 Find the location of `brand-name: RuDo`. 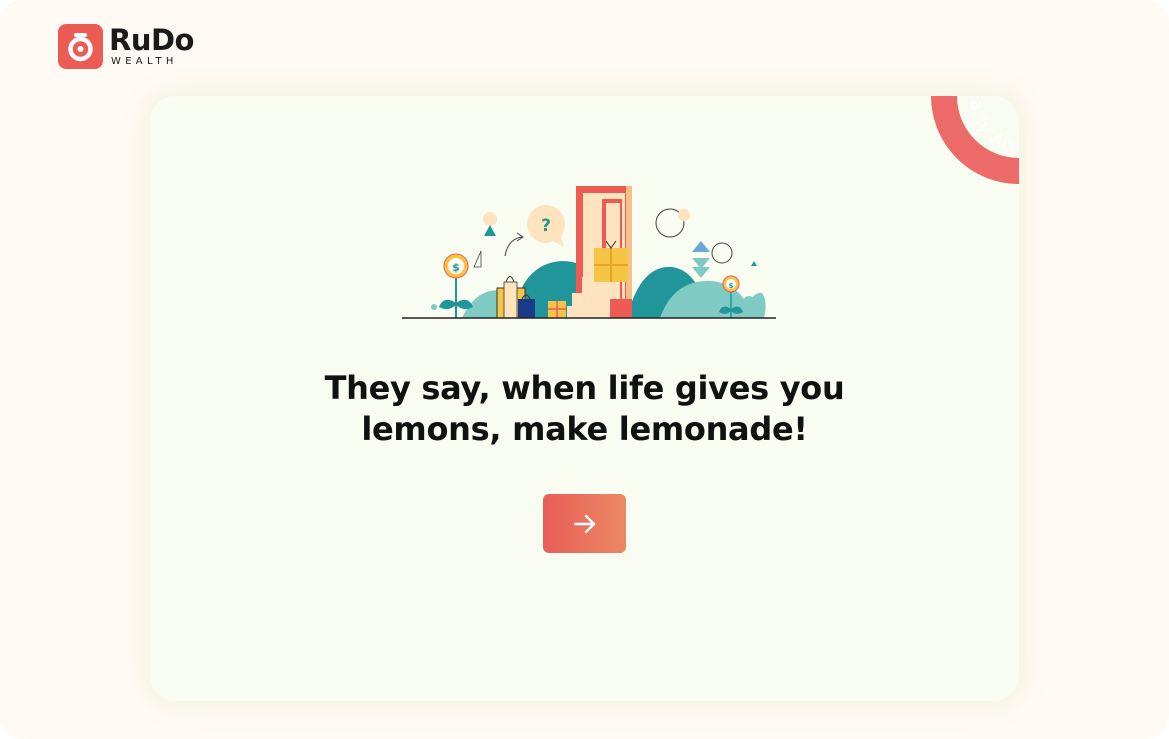

brand-name: RuDo is located at coordinates (151, 40).